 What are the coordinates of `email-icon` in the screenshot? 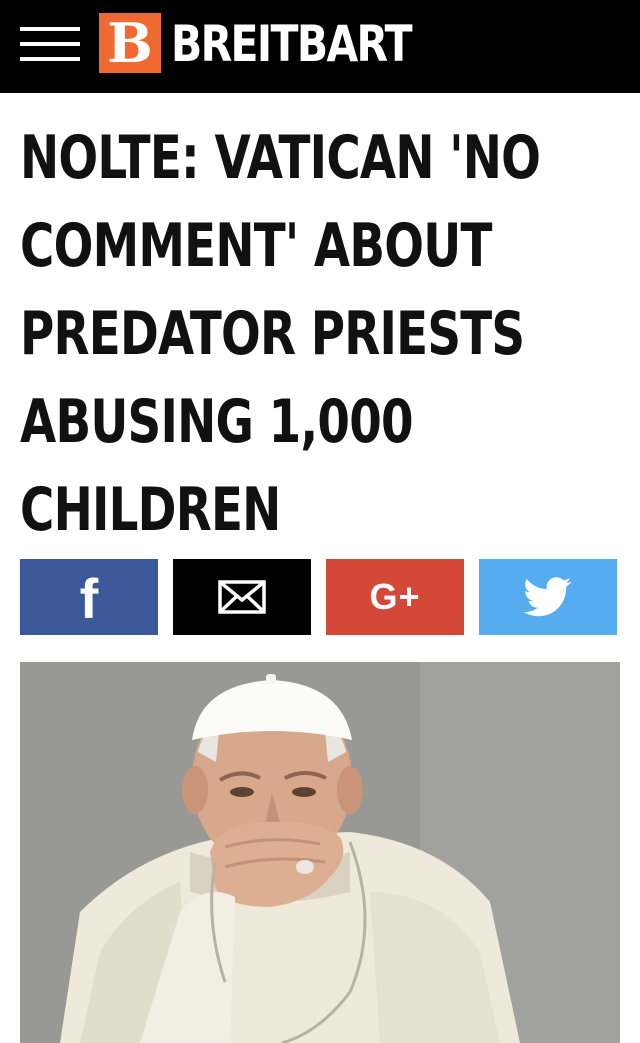 It's located at (242, 597).